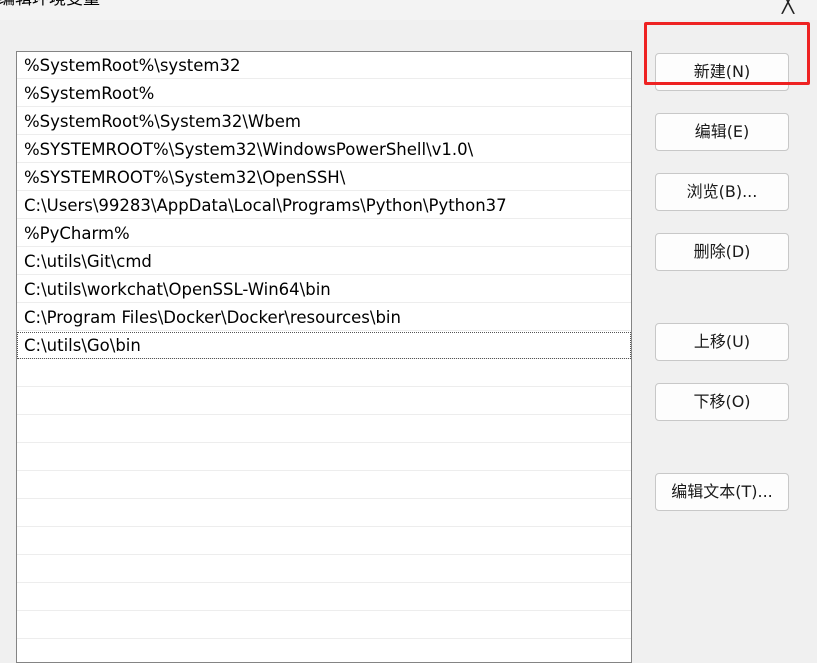 The height and width of the screenshot is (663, 817). I want to click on list-item: %SYSTEMROOT%\System32\OpenSSH\, so click(324, 177).